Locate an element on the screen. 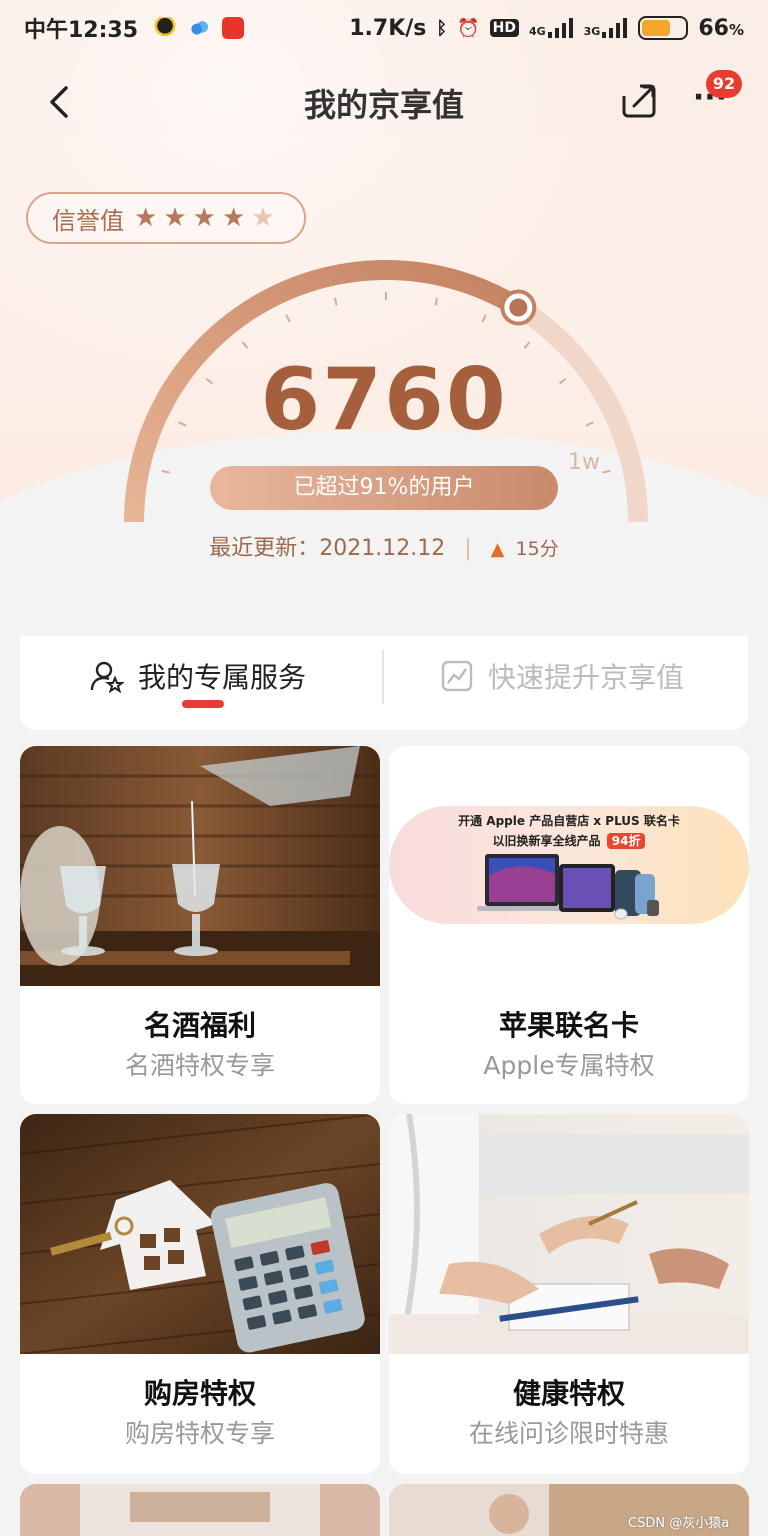 This screenshot has width=768, height=1536. nav-bar: 我的京享值 ··· is located at coordinates (384, 102).